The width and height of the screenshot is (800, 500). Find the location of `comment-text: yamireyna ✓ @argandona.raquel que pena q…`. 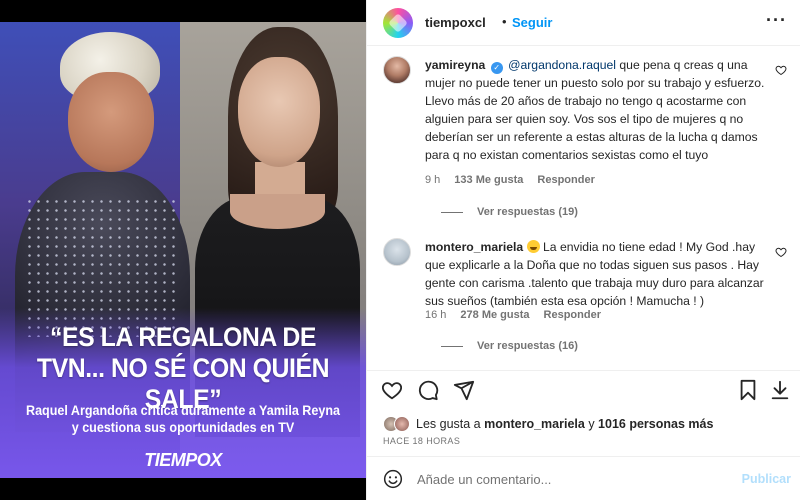

comment-text: yamireyna ✓ @argandona.raquel que pena q… is located at coordinates (600, 110).